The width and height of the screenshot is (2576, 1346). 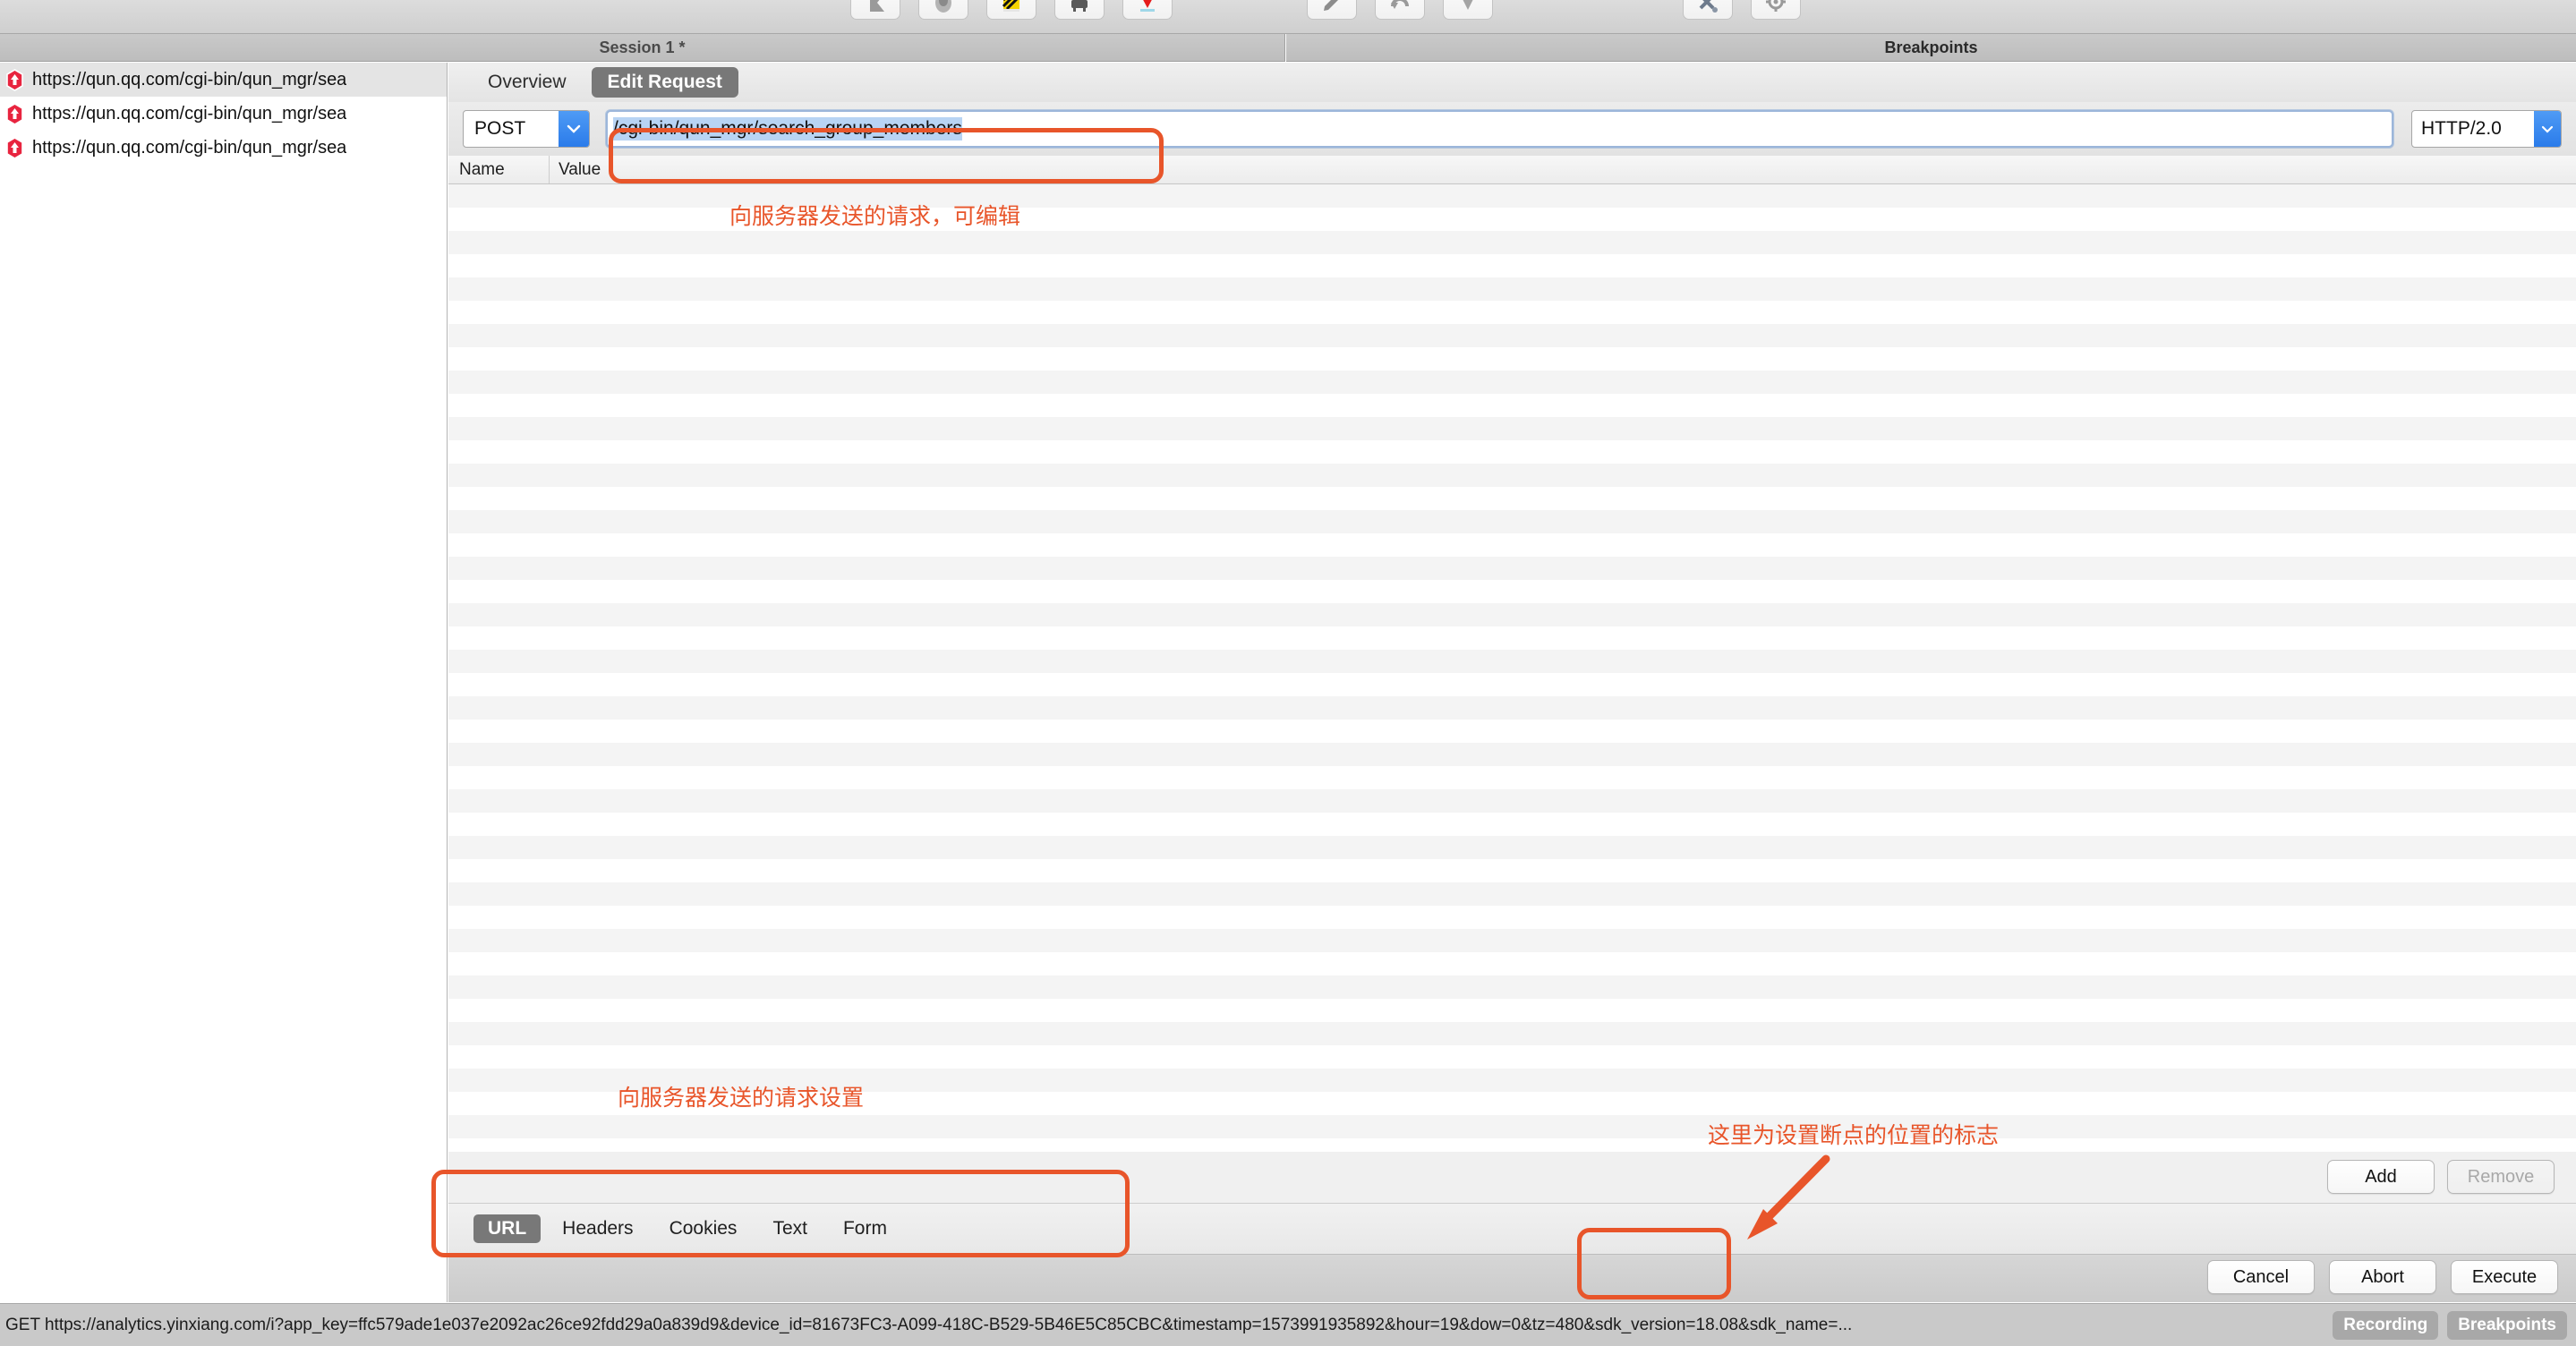 What do you see at coordinates (790, 1229) in the screenshot?
I see `tab-text: Text` at bounding box center [790, 1229].